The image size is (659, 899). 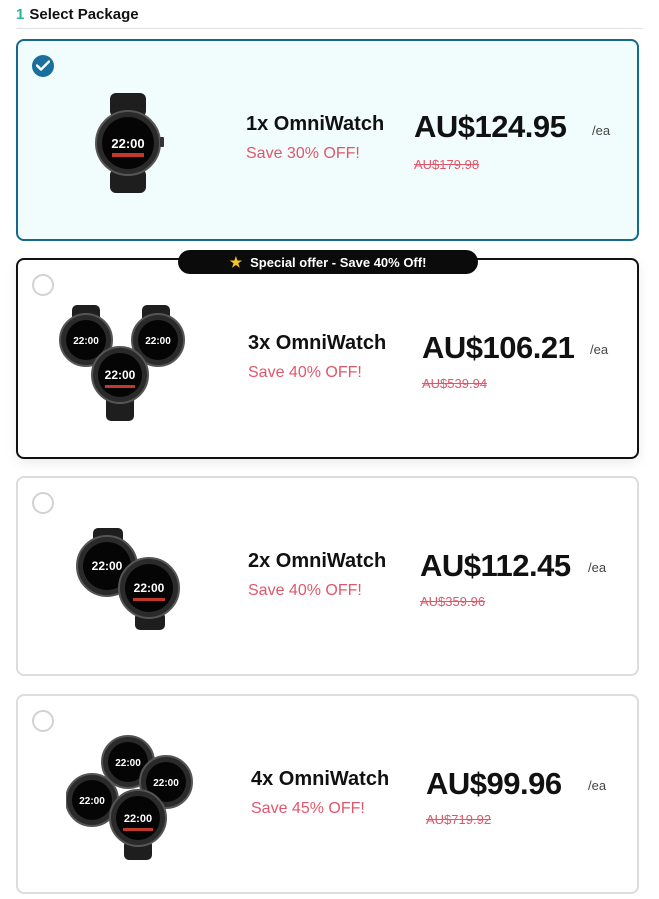 I want to click on original-price: AU$179.98, so click(x=447, y=164).